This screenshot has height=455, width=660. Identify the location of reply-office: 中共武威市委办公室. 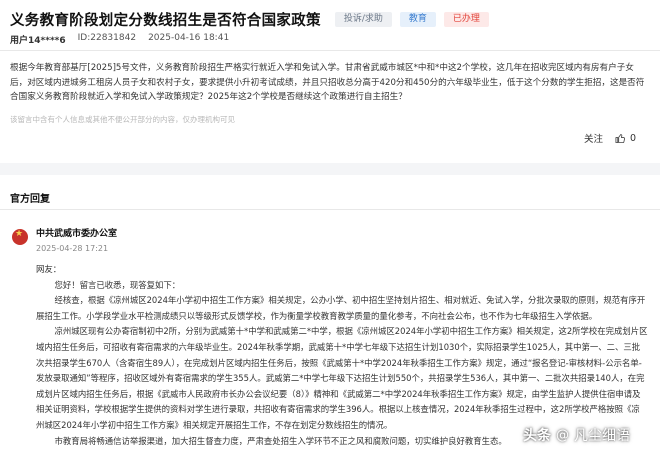
(77, 234).